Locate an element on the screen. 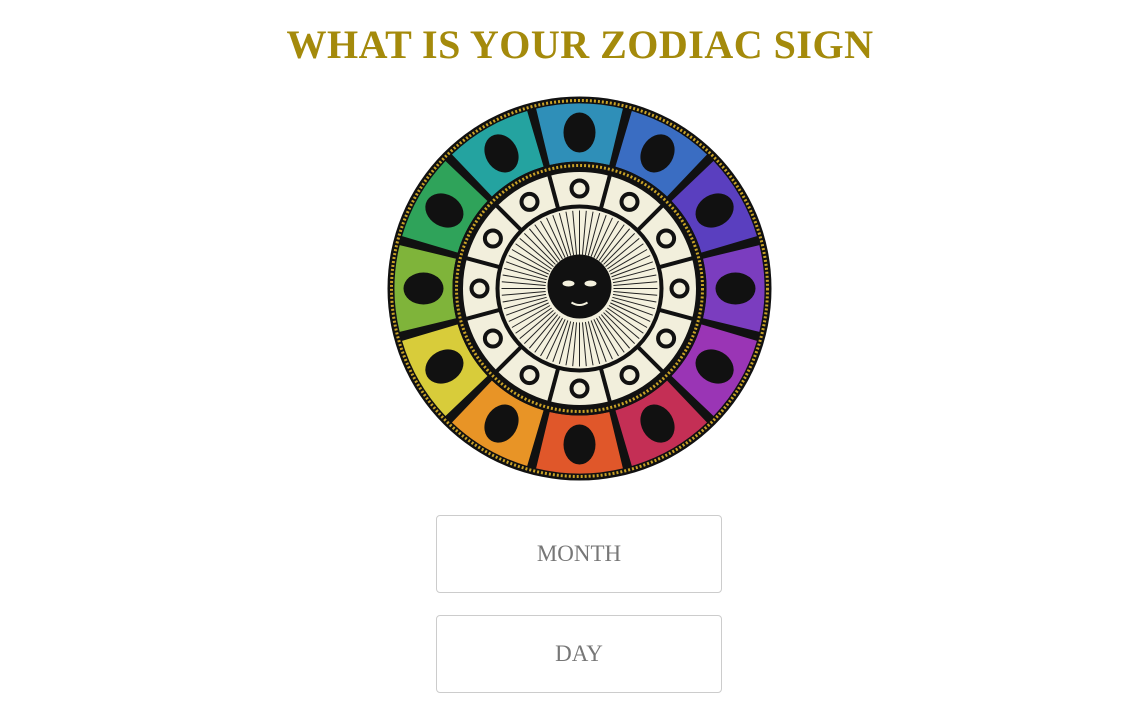 This screenshot has height=704, width=1139. day-input is located at coordinates (579, 654).